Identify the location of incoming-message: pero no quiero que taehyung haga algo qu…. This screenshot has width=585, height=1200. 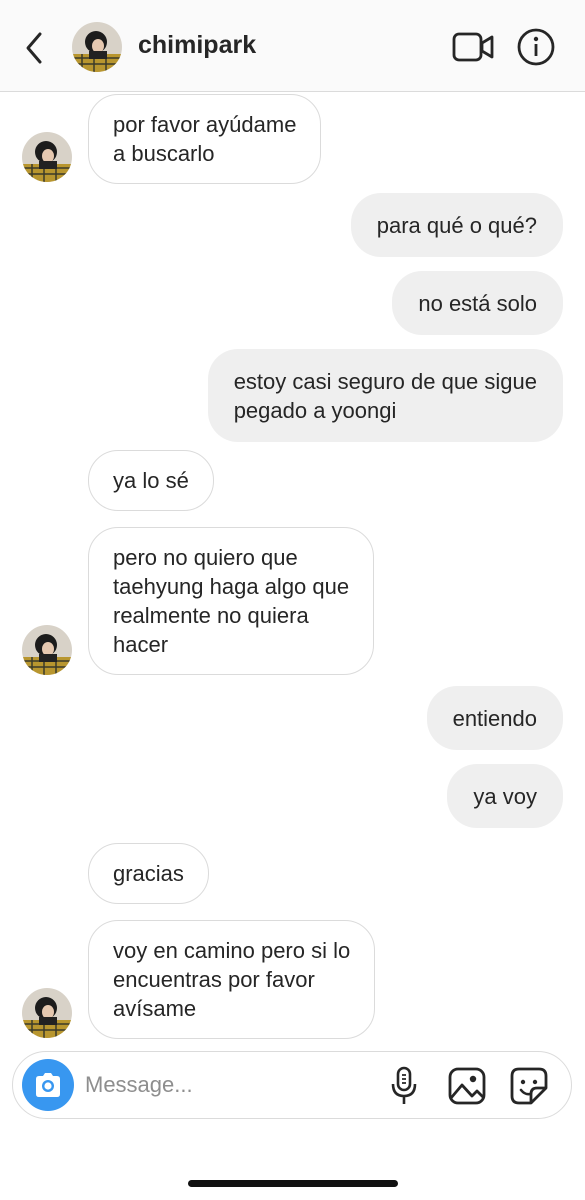
(231, 601).